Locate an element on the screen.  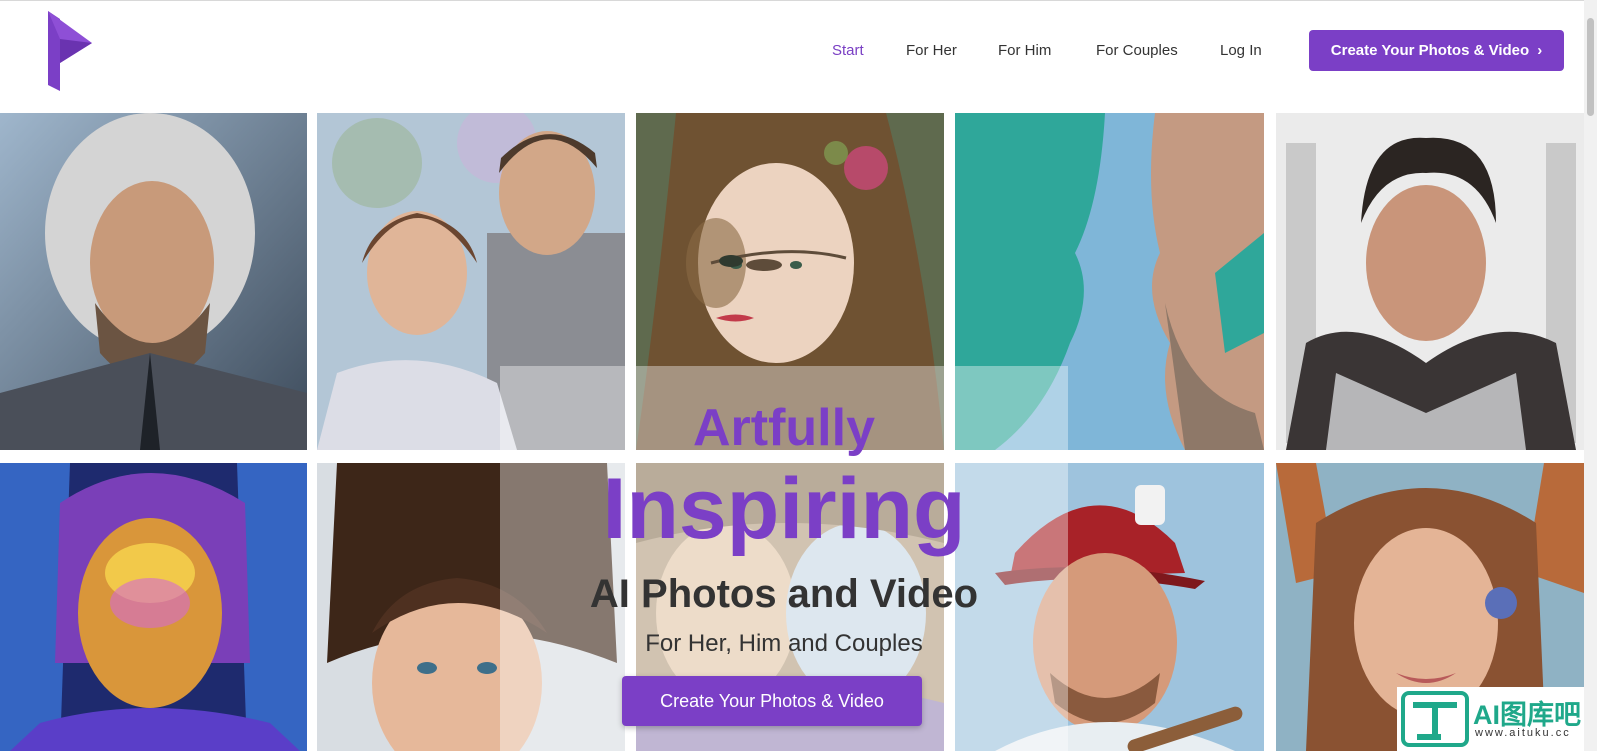
scrollbar-thumb is located at coordinates (1590, 67).